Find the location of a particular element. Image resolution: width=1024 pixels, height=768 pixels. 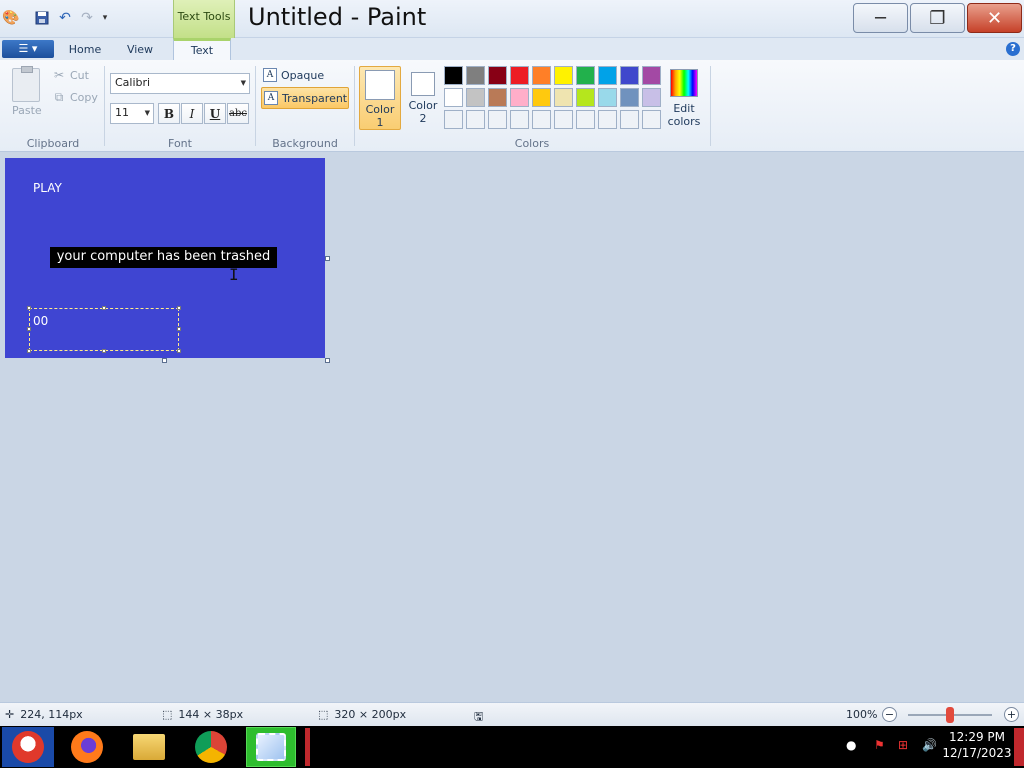

copy-button: ⧉ Copy is located at coordinates (75, 97).